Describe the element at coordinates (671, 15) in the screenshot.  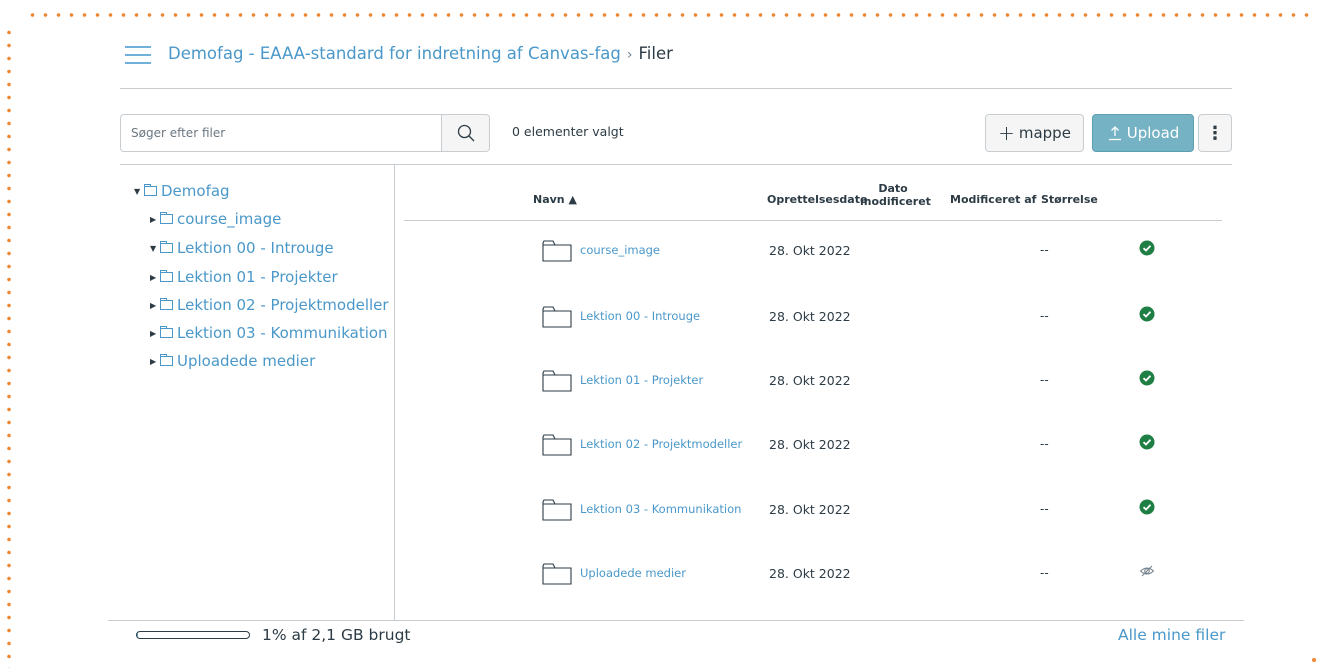
I see `decorative-dotted-border-top` at that location.